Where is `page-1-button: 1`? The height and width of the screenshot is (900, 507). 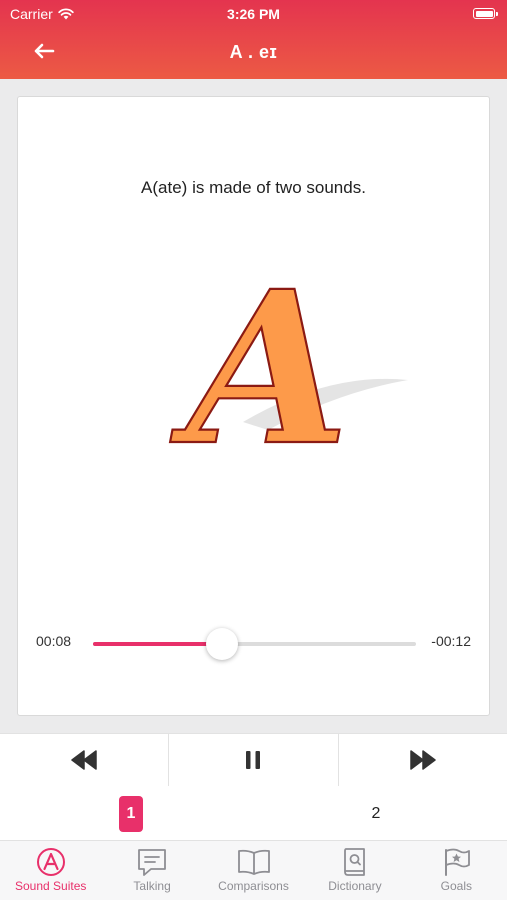 page-1-button: 1 is located at coordinates (131, 814).